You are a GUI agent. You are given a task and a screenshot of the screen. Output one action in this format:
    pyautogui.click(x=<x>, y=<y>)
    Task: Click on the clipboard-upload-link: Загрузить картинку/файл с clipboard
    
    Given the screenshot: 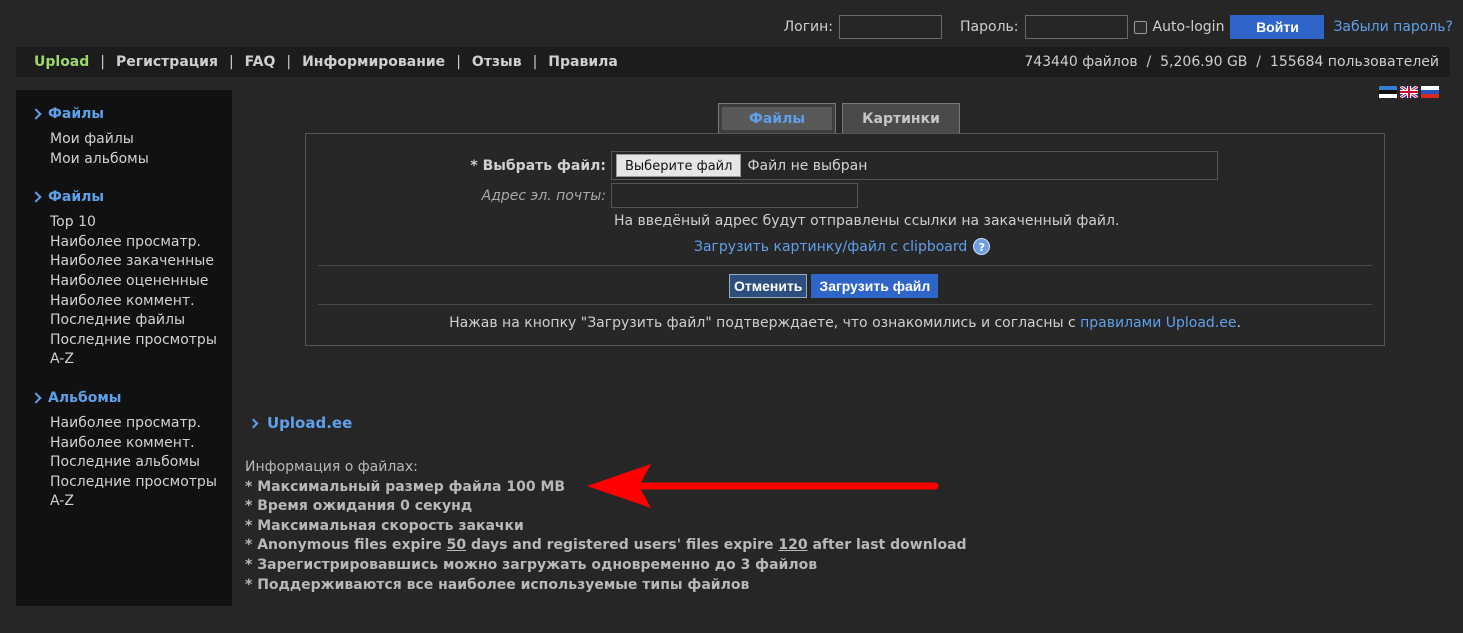 What is the action you would take?
    pyautogui.click(x=830, y=247)
    